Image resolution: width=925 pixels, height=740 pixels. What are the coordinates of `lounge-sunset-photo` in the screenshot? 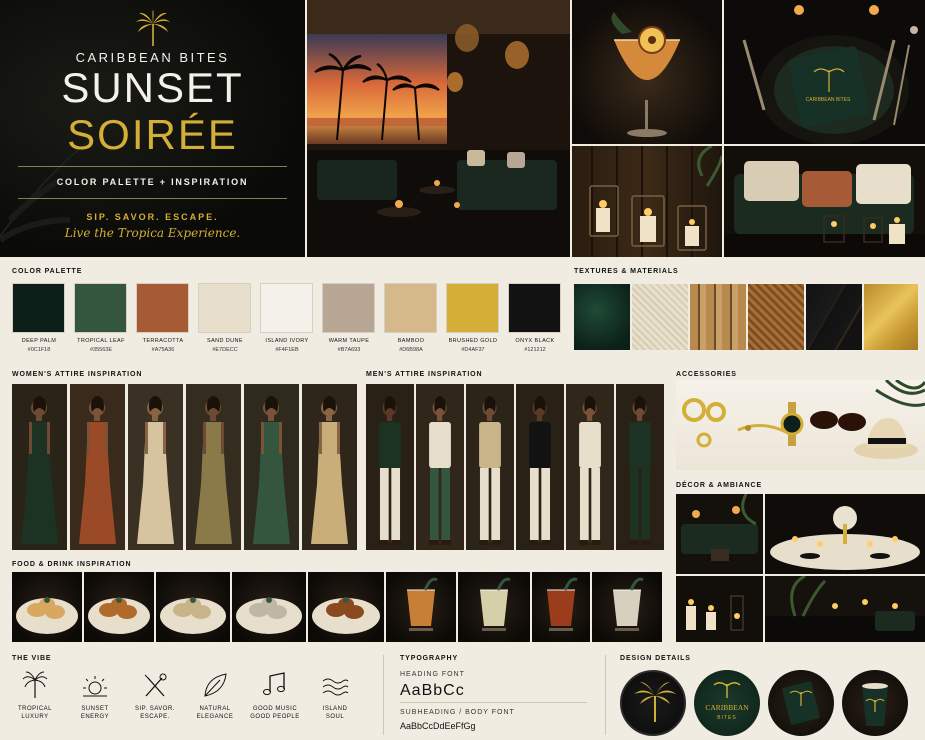 It's located at (438, 128).